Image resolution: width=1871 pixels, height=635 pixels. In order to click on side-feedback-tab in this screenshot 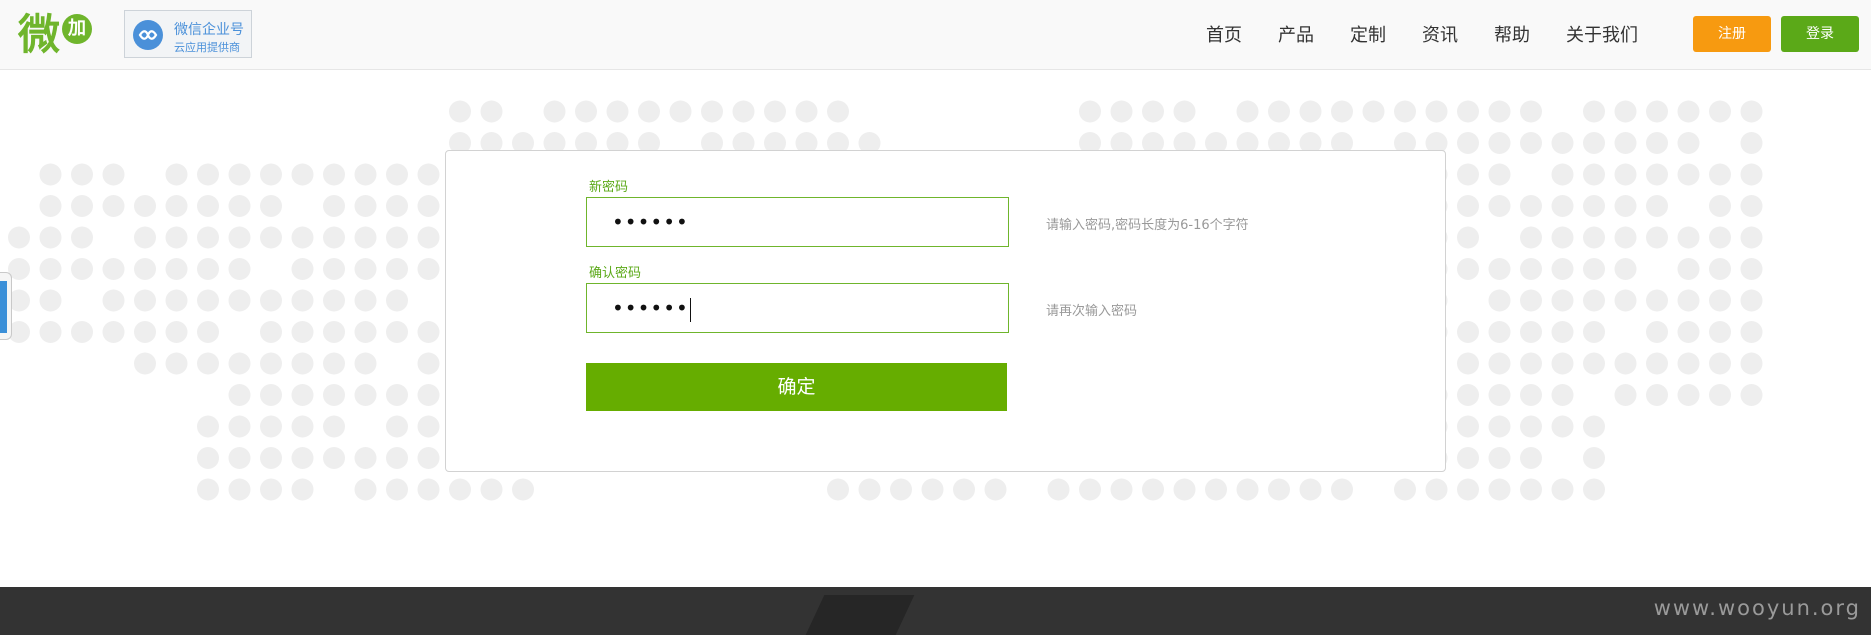, I will do `click(6, 306)`.